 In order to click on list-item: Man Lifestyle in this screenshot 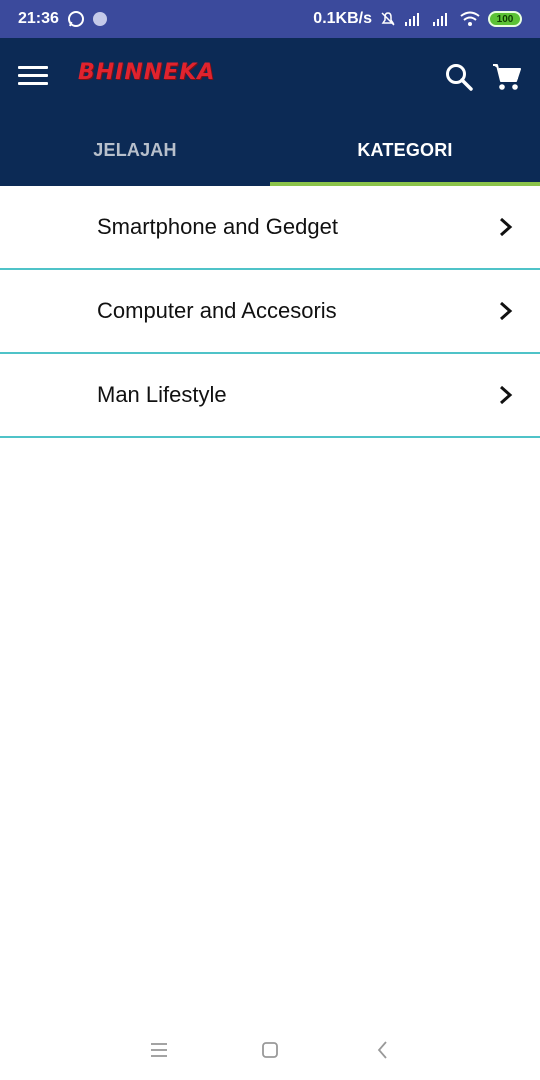, I will do `click(270, 396)`.